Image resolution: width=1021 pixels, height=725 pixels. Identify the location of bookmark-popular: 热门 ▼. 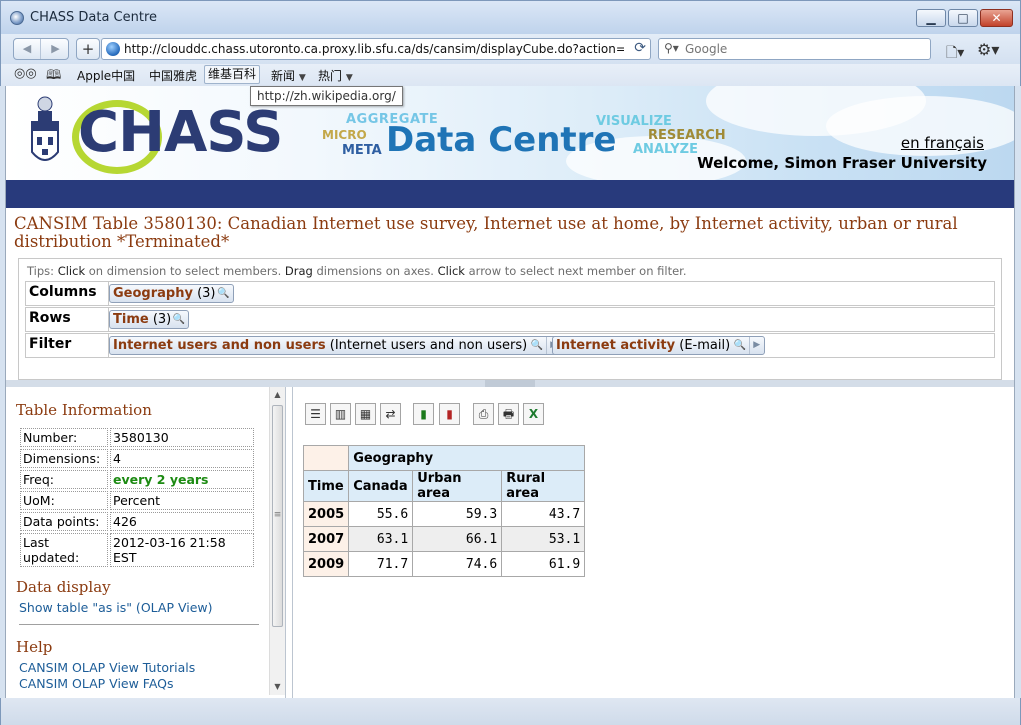
(335, 75).